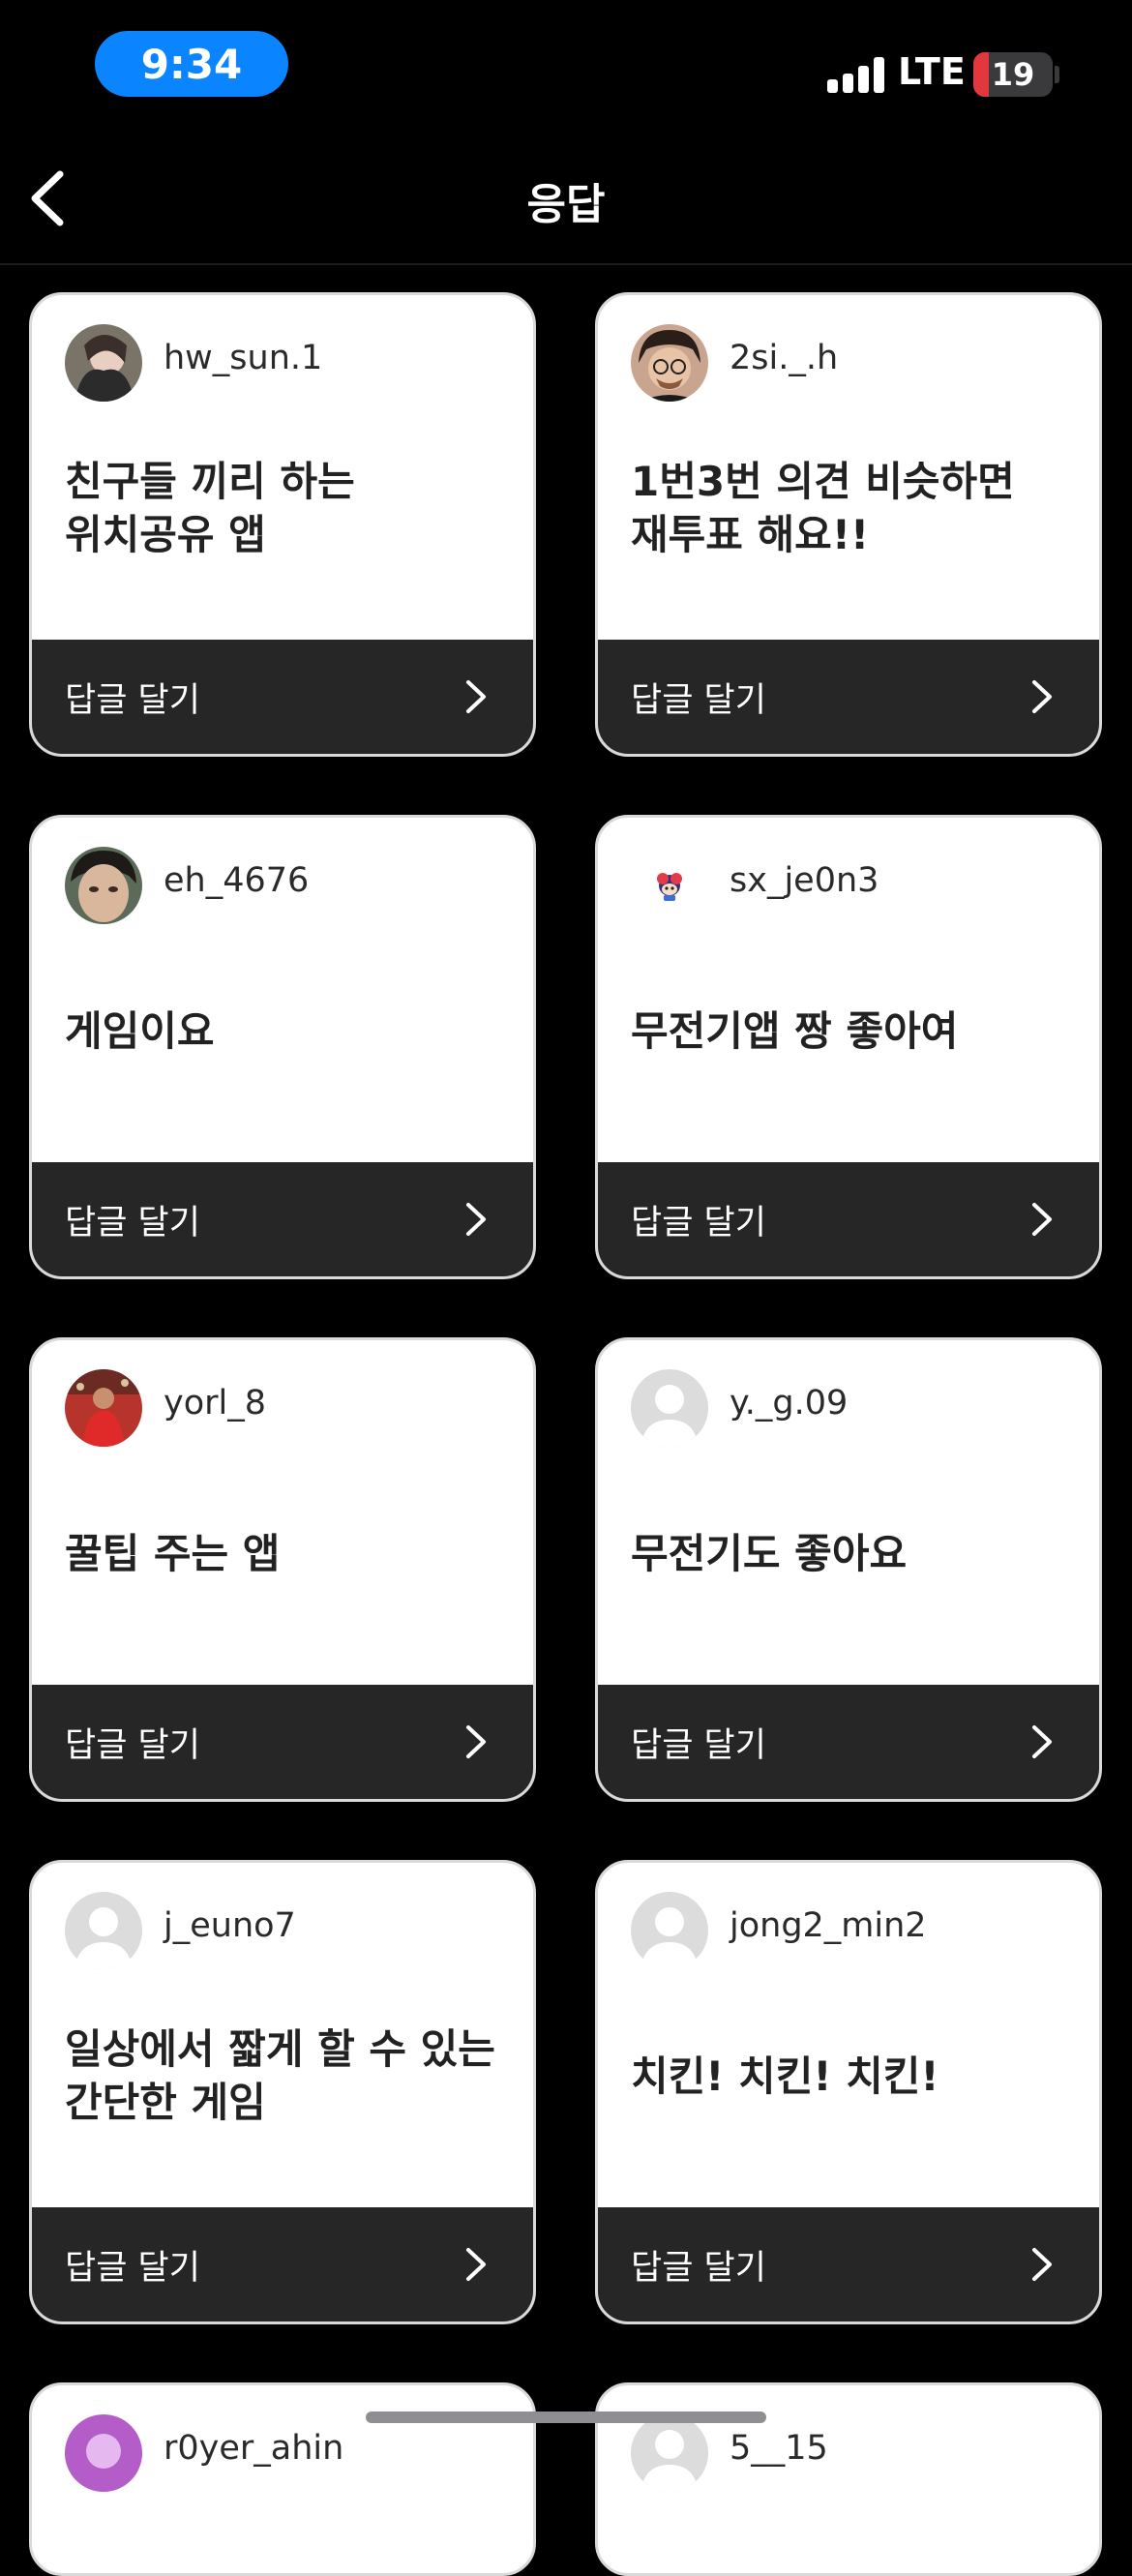  Describe the element at coordinates (140, 1030) in the screenshot. I see `answer-text-content: 게임이요` at that location.